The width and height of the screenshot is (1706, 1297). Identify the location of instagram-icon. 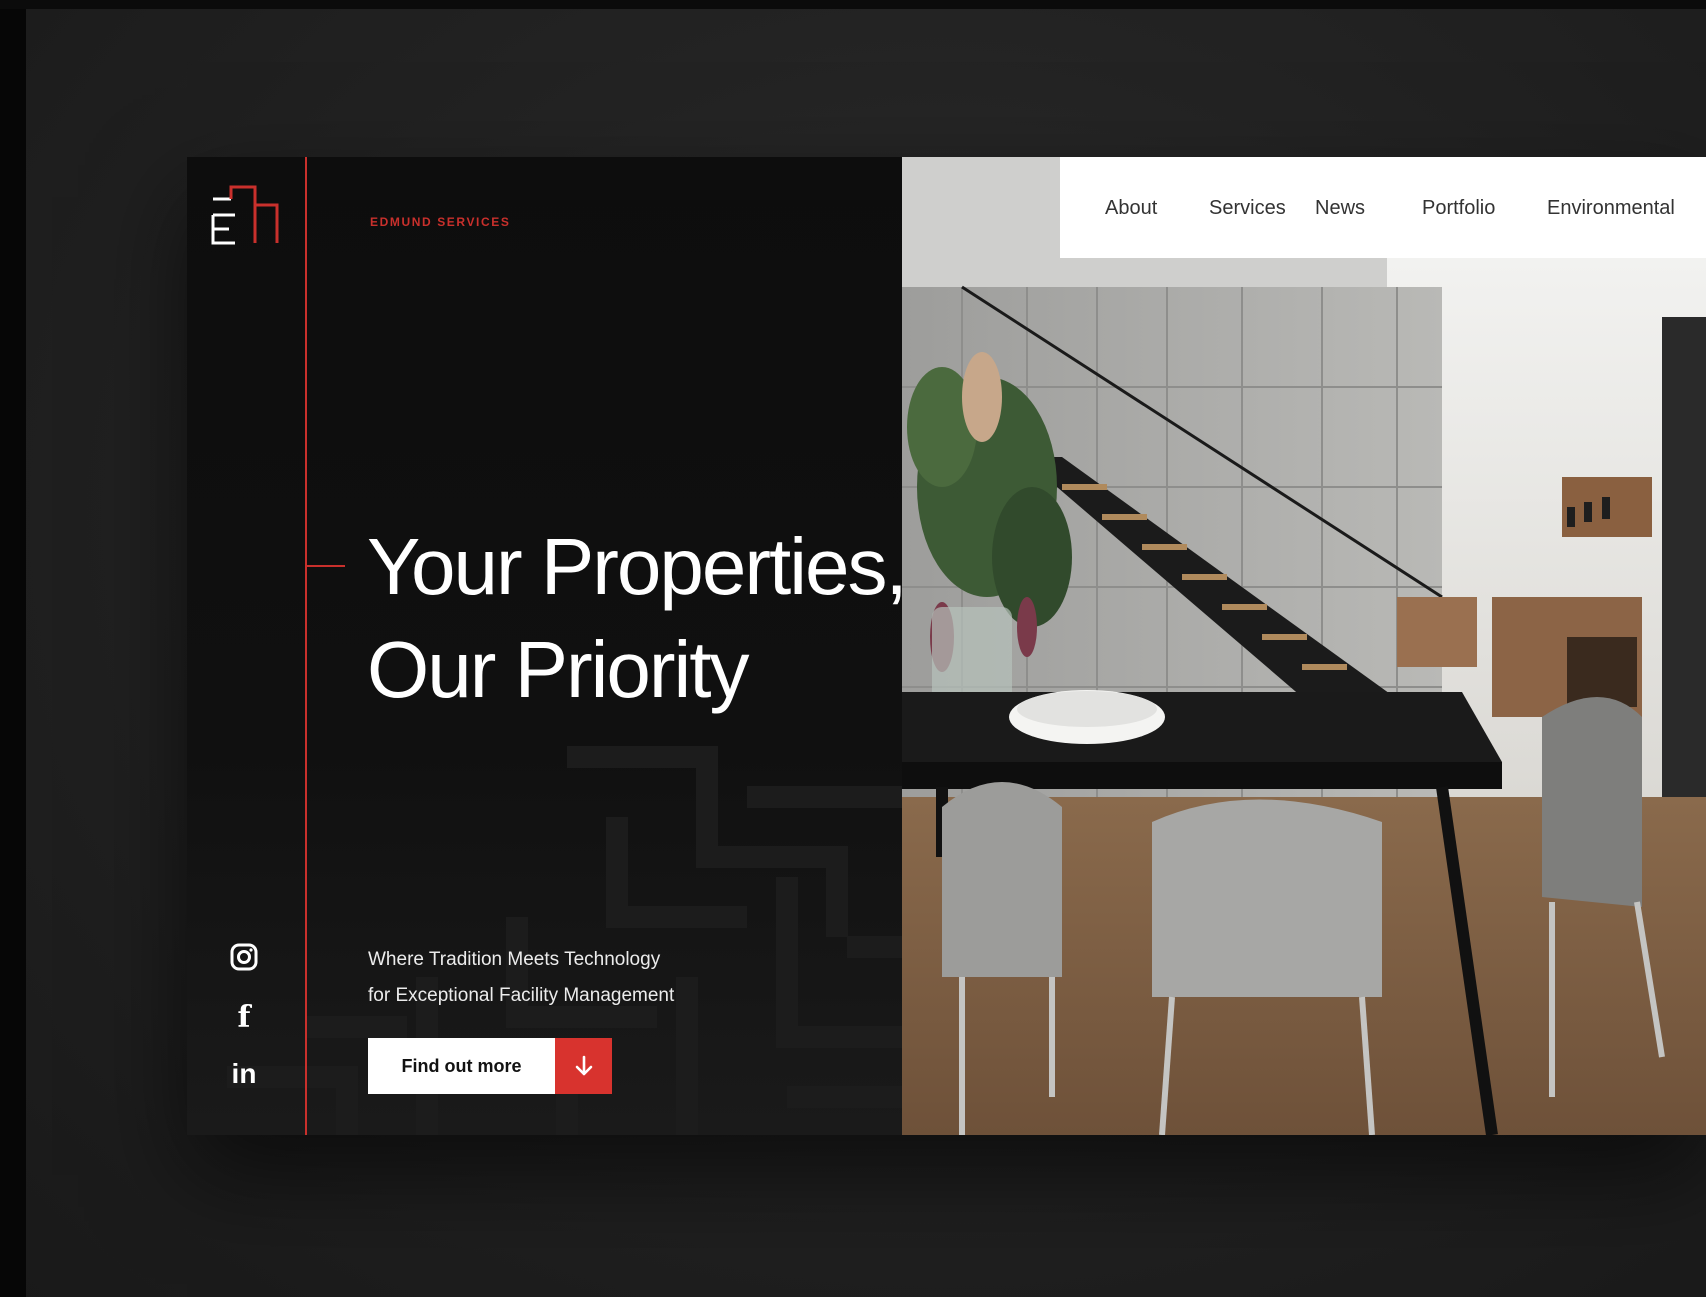
(244, 957).